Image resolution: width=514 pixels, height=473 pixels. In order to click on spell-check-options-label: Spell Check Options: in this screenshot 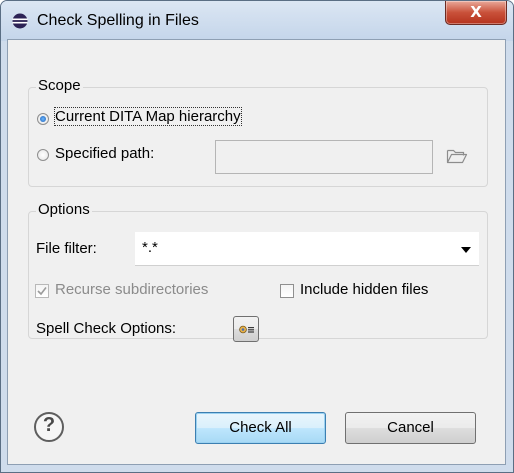, I will do `click(106, 328)`.